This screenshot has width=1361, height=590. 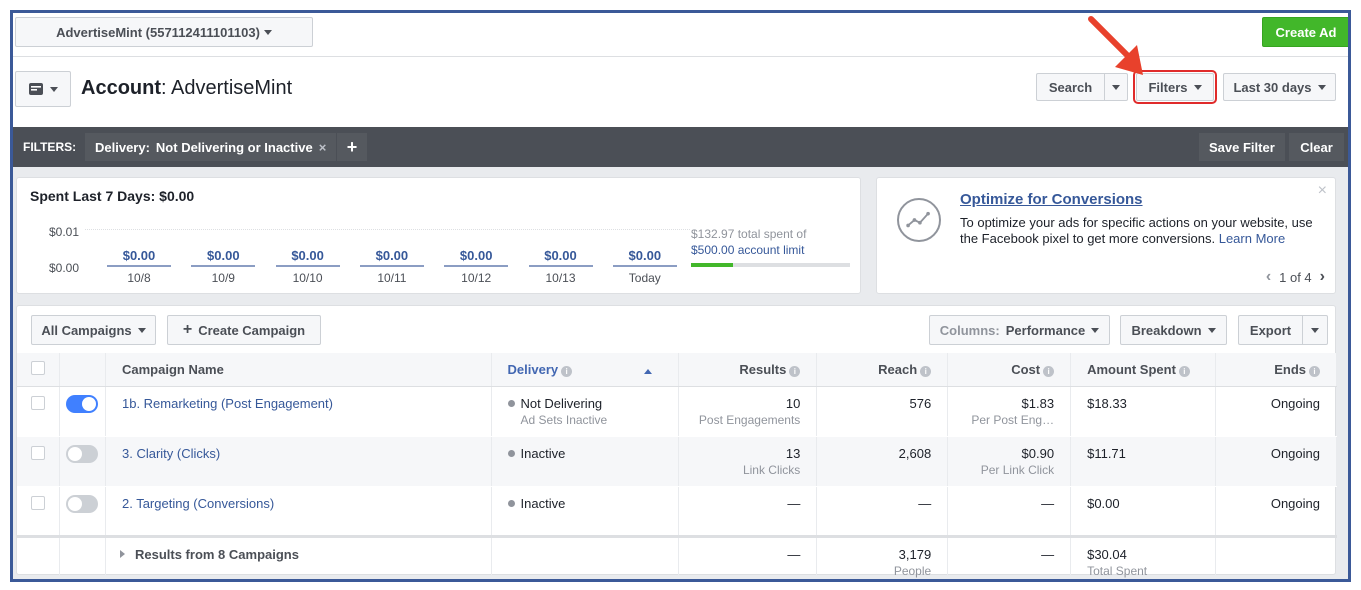 What do you see at coordinates (1009, 370) in the screenshot?
I see `header-cost: Cost i` at bounding box center [1009, 370].